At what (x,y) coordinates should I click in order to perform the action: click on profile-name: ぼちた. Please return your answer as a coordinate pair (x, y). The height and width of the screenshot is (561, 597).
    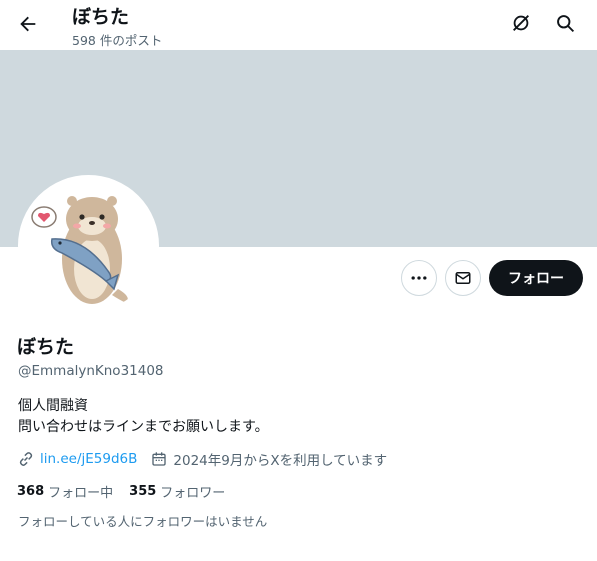
    Looking at the image, I should click on (46, 347).